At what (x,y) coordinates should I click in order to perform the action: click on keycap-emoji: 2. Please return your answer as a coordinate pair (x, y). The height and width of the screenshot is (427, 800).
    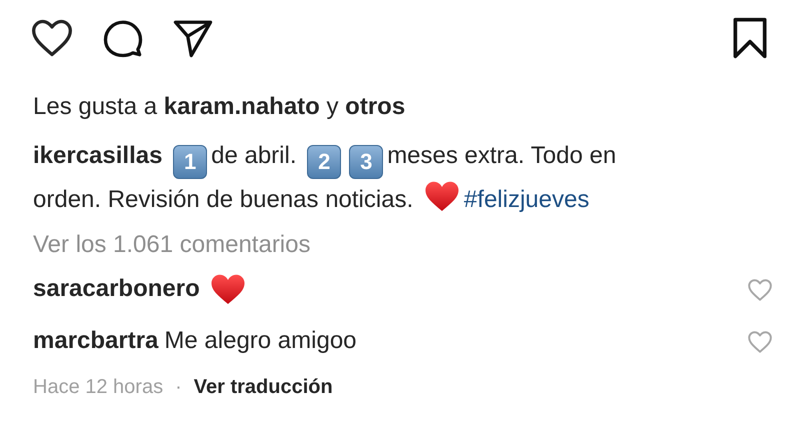
    Looking at the image, I should click on (324, 162).